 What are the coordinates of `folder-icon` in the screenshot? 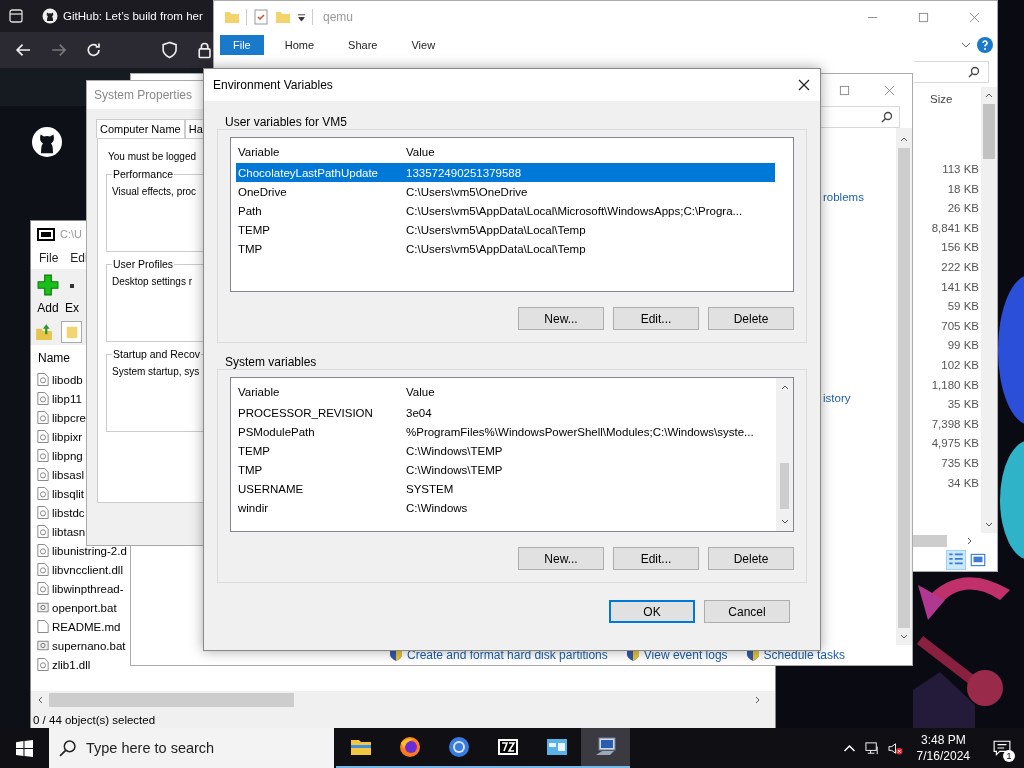 It's located at (72, 332).